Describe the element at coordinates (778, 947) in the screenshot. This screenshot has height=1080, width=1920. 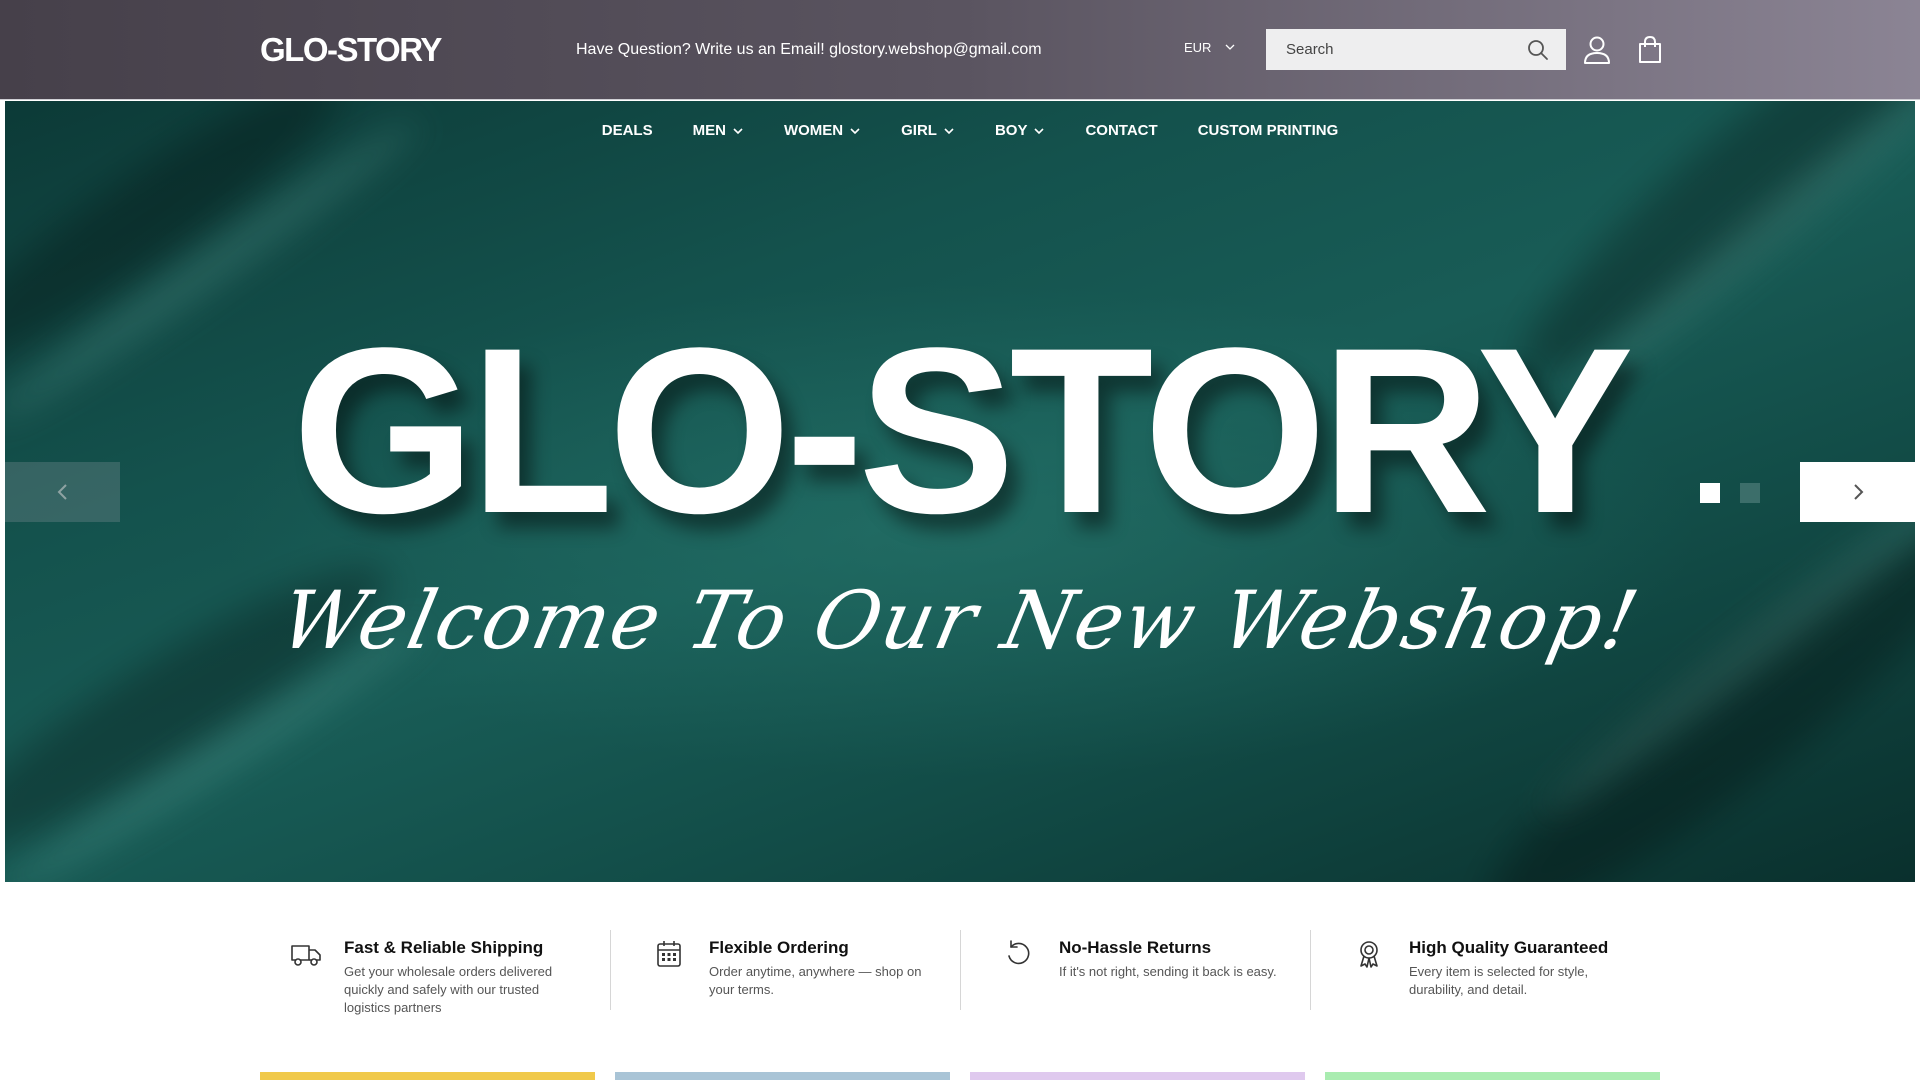
I see `feature-title: Flexible Ordering` at that location.